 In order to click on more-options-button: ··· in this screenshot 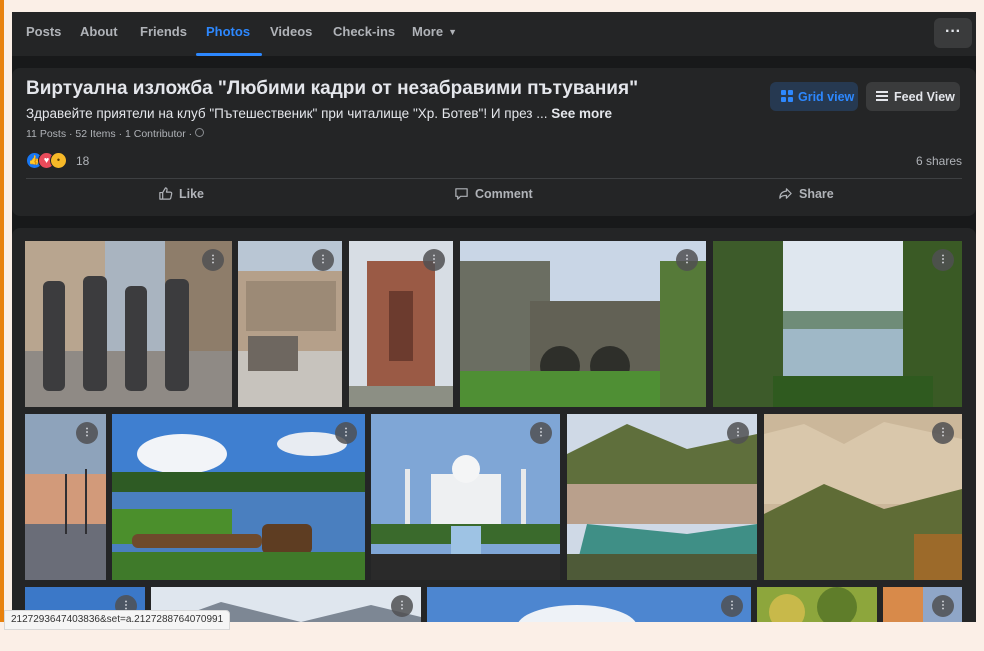, I will do `click(953, 33)`.